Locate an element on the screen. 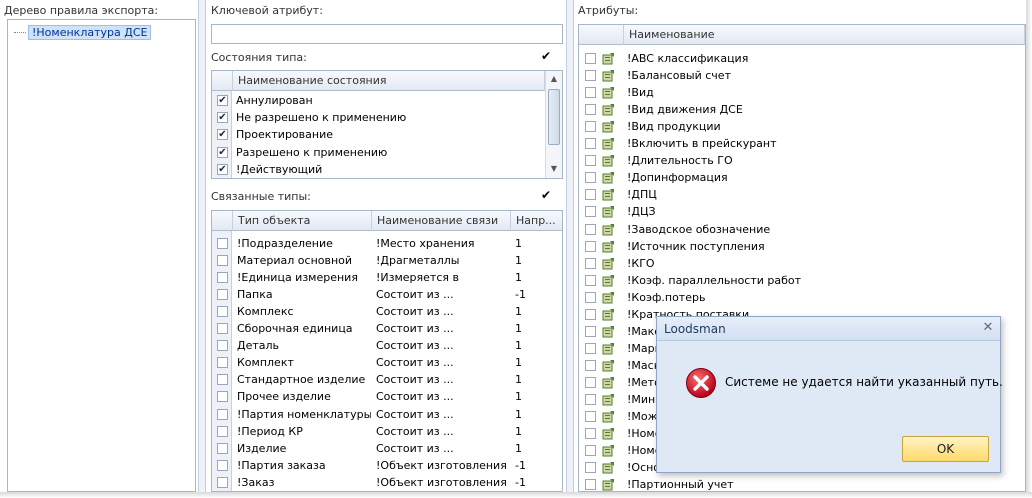 This screenshot has width=1032, height=498. linked-row: Комплекс Состоит из ... 1 is located at coordinates (387, 311).